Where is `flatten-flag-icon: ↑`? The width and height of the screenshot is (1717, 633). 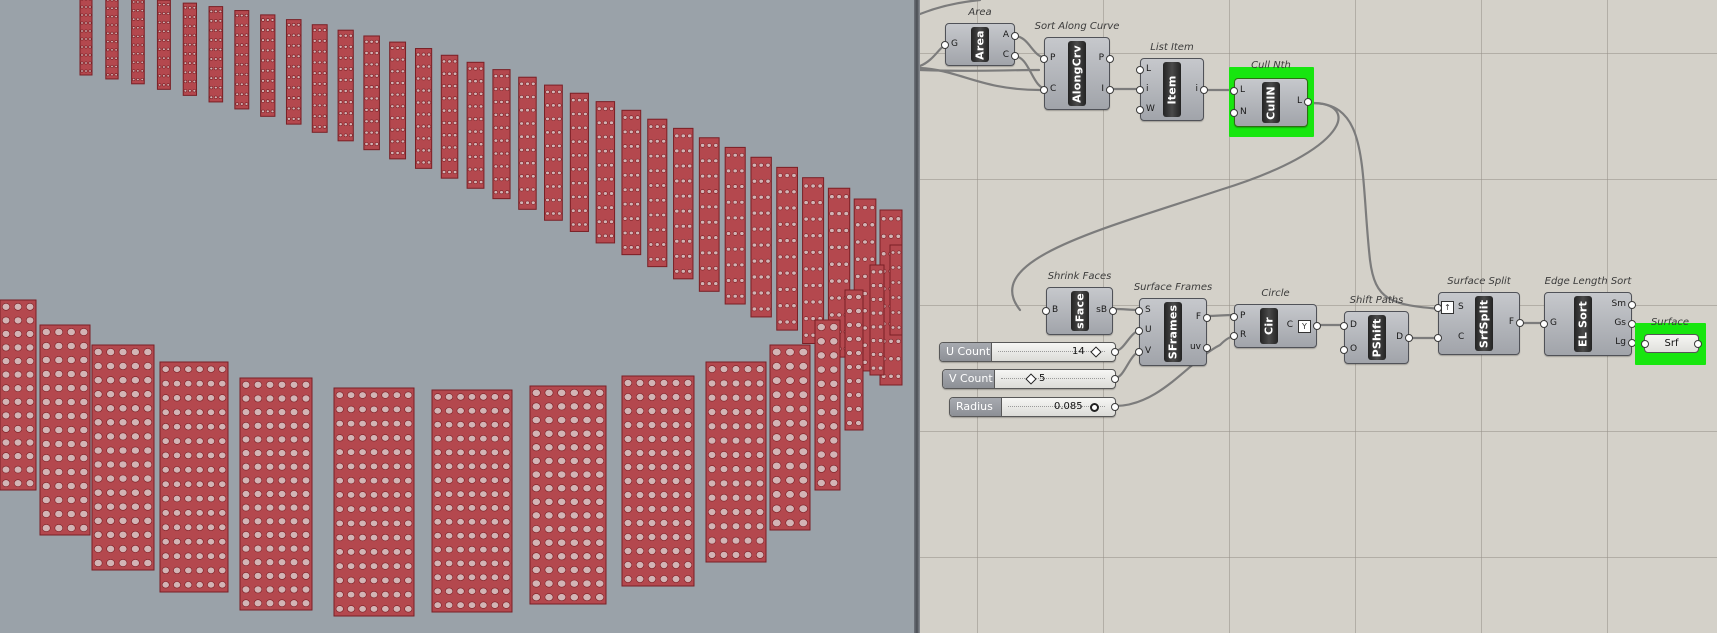 flatten-flag-icon: ↑ is located at coordinates (1447, 307).